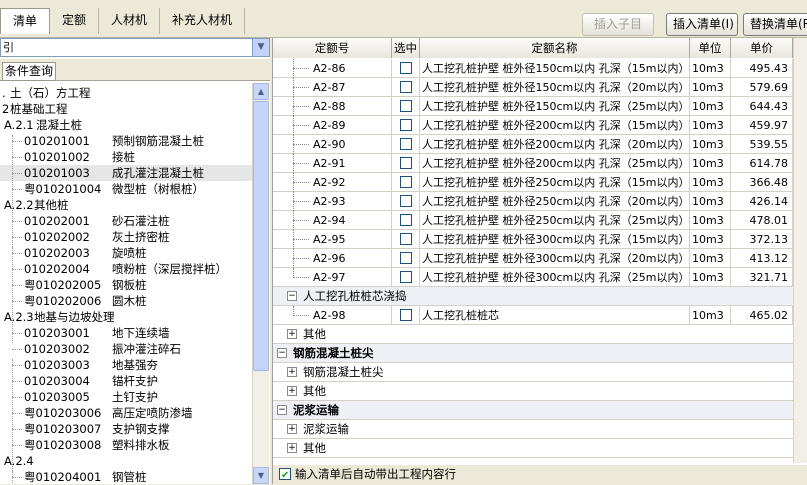 Image resolution: width=807 pixels, height=485 pixels. Describe the element at coordinates (130, 21) in the screenshot. I see `tab-labor-material-machine: 人材机` at that location.